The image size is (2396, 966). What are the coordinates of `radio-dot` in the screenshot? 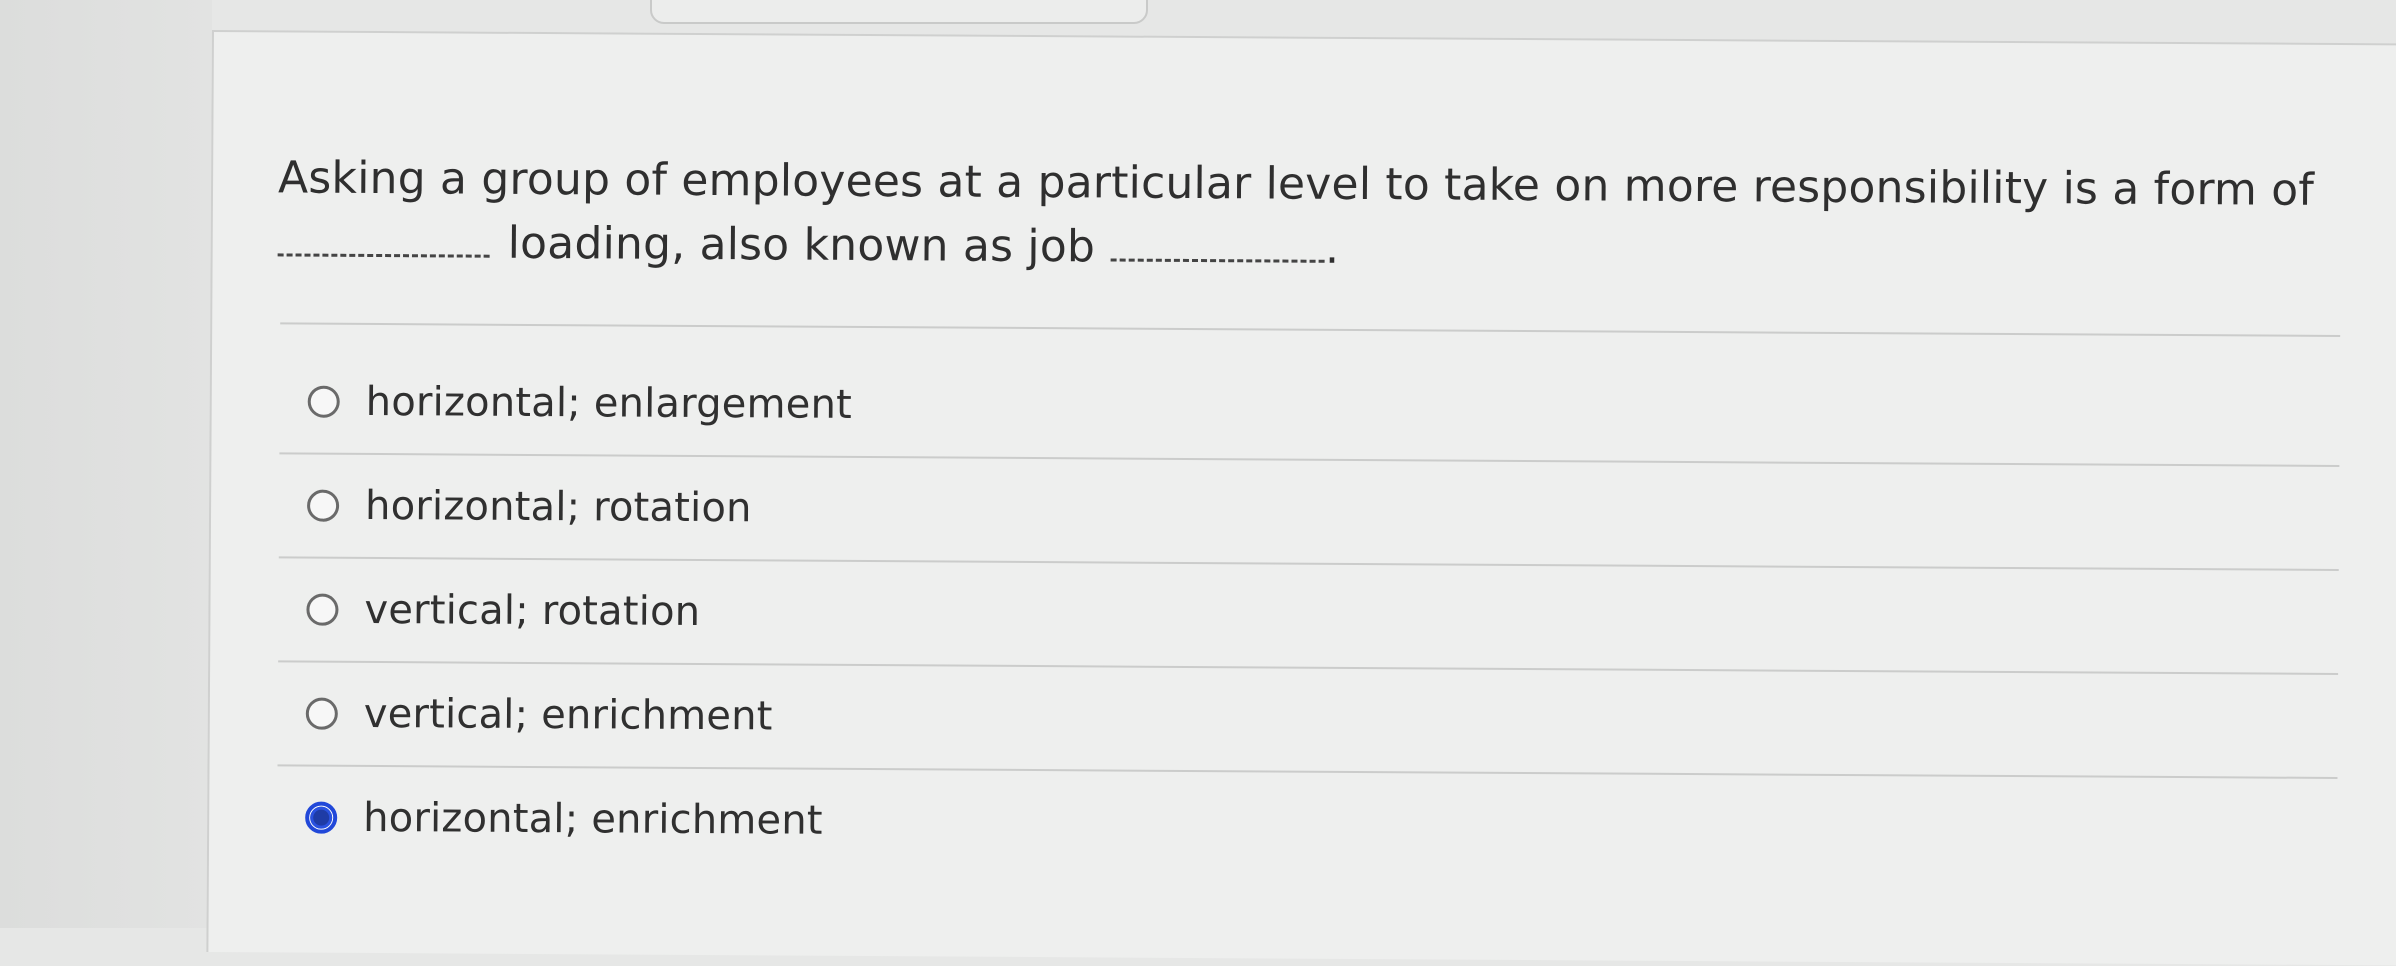 It's located at (321, 817).